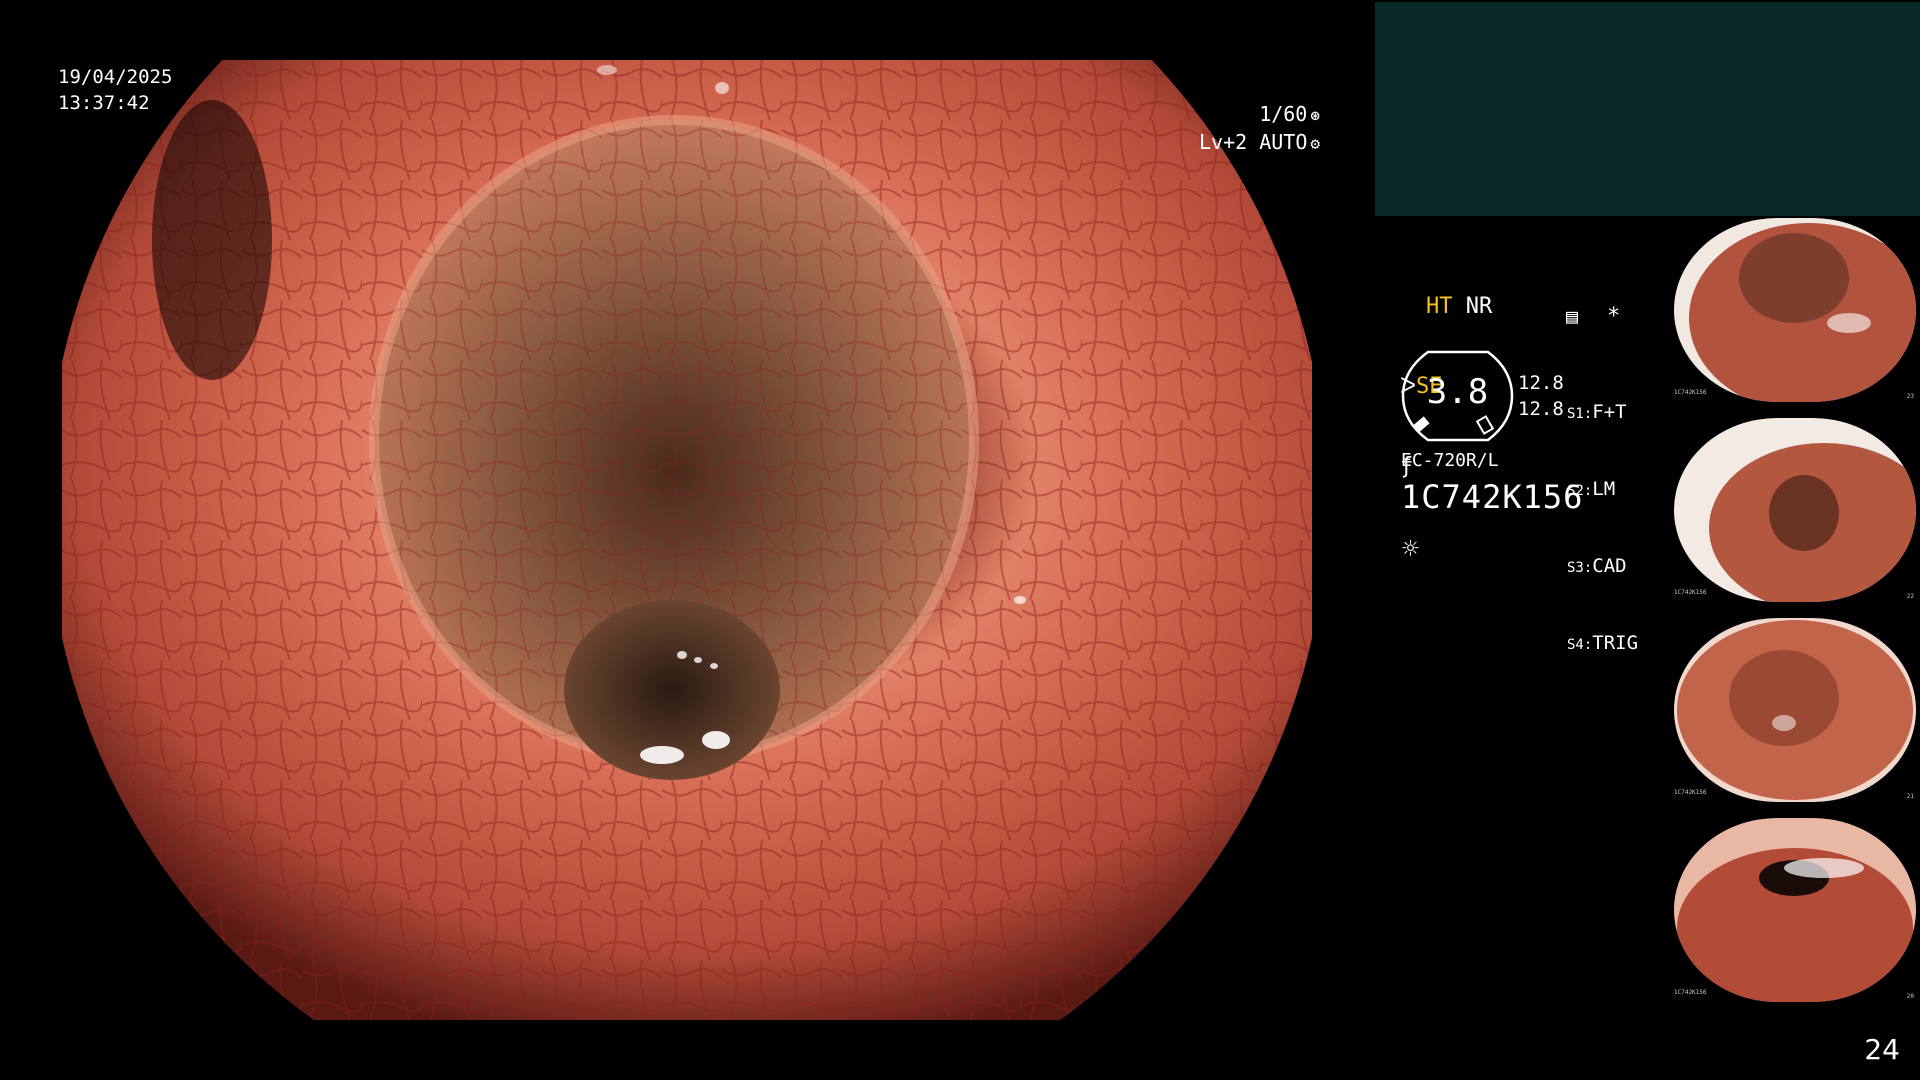 This screenshot has width=1920, height=1080. I want to click on thumbnail-1: 1C742K156 23, so click(1795, 310).